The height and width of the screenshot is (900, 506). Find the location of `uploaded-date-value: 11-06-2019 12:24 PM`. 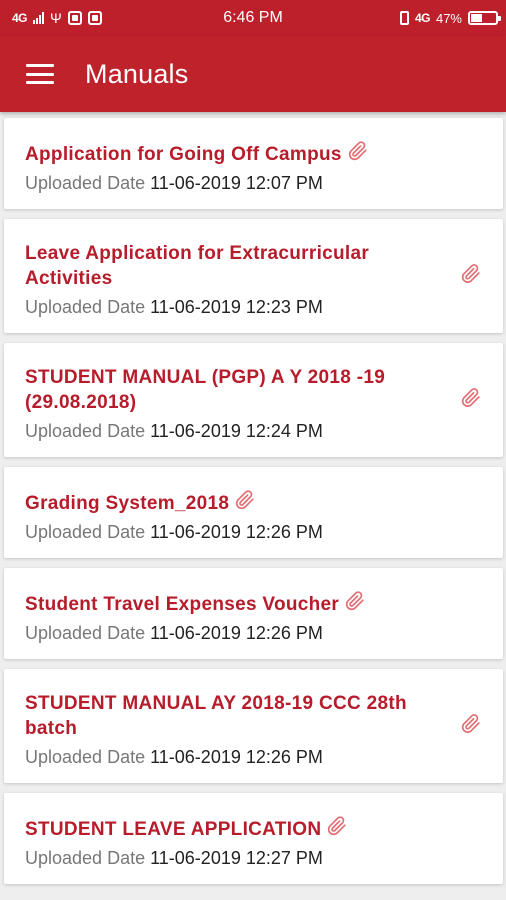

uploaded-date-value: 11-06-2019 12:24 PM is located at coordinates (236, 431).